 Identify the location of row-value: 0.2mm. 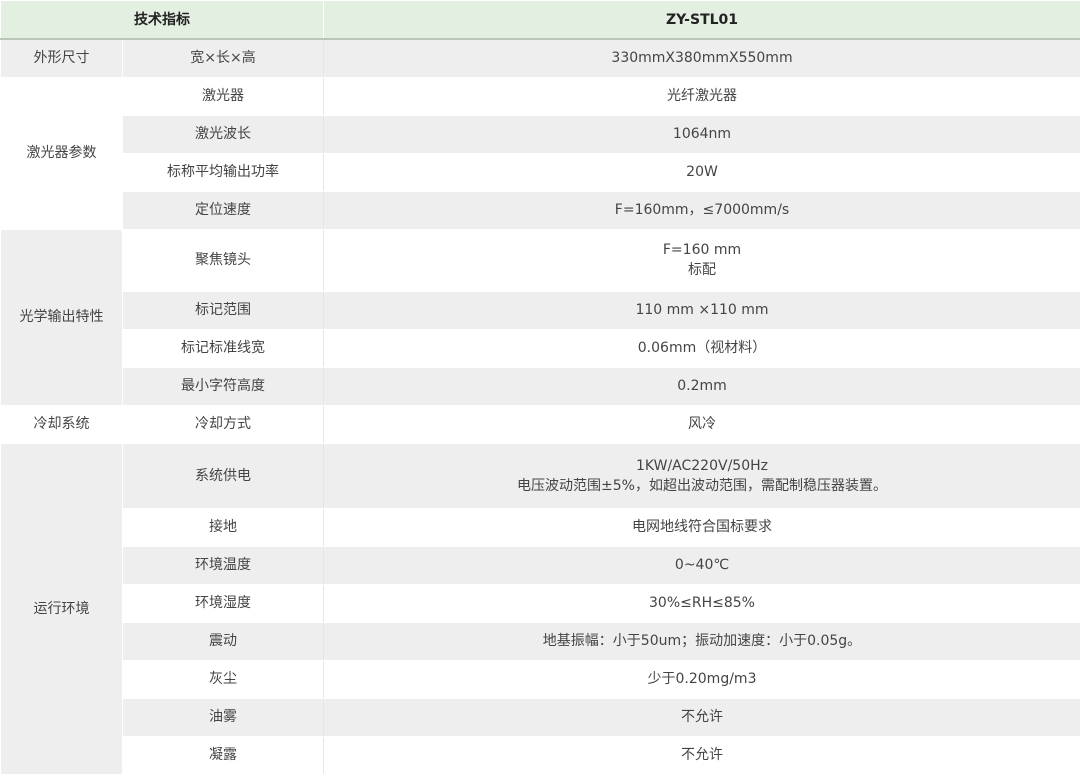
(701, 386).